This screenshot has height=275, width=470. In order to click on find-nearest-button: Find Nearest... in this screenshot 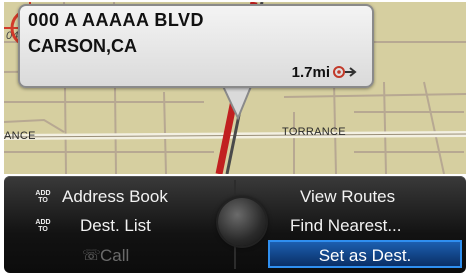, I will do `click(370, 226)`.